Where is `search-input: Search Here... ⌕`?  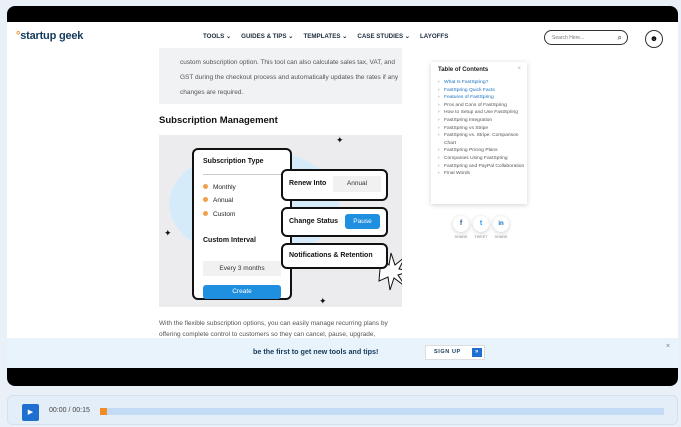 search-input: Search Here... ⌕ is located at coordinates (586, 37).